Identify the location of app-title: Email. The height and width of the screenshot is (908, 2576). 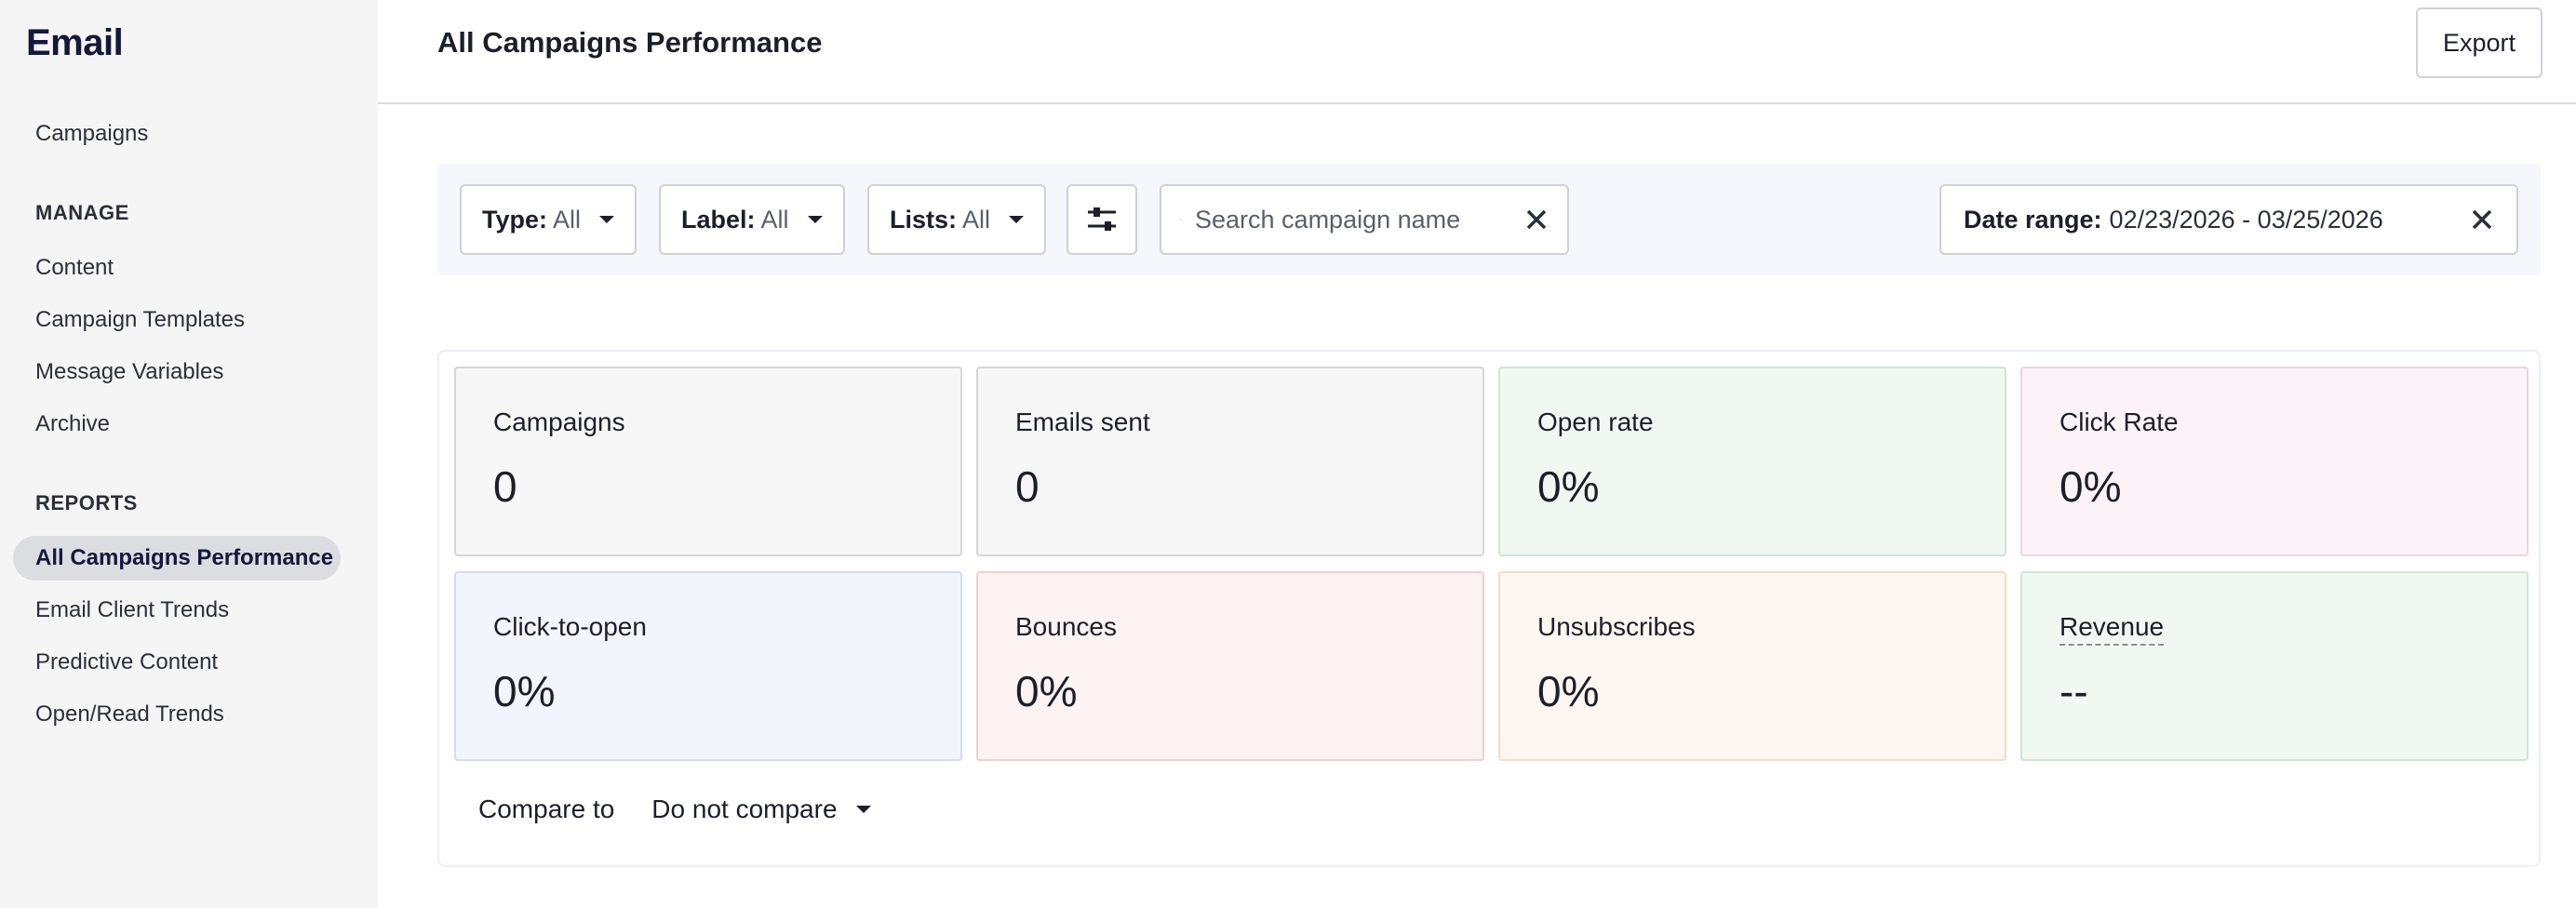
(75, 42).